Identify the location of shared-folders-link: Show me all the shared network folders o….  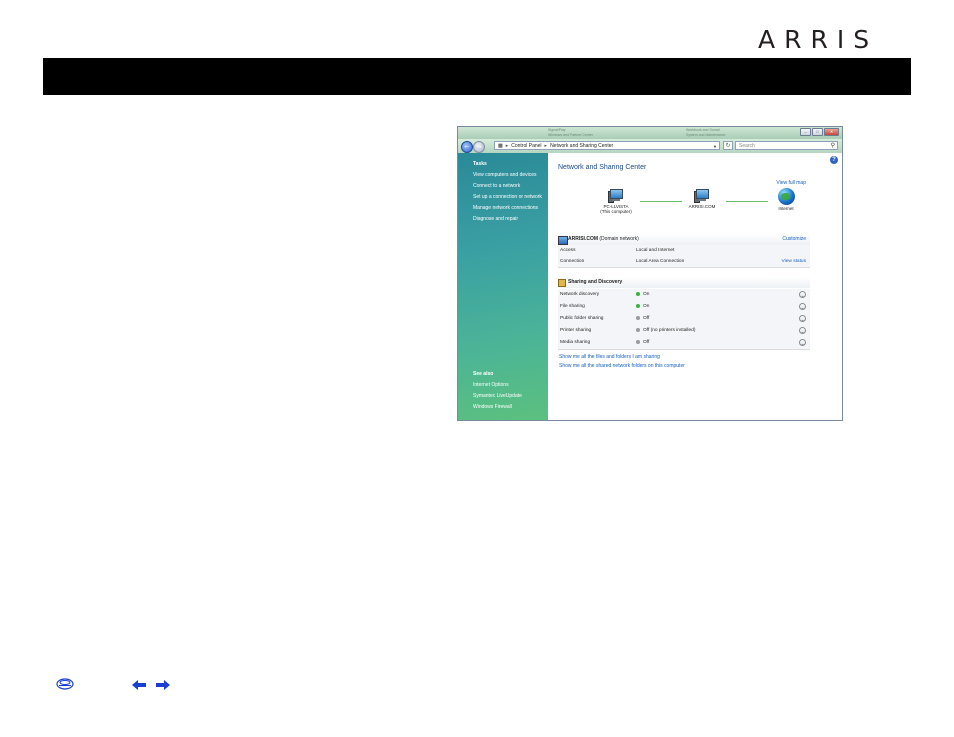
(622, 366).